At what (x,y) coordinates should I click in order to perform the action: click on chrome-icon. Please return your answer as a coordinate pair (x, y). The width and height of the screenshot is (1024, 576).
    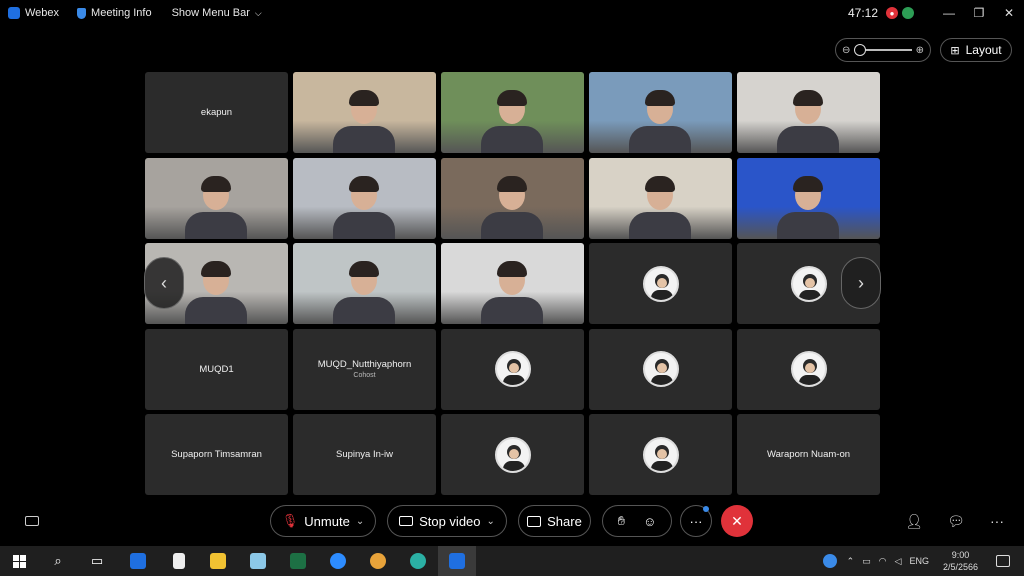
    Looking at the image, I should click on (378, 561).